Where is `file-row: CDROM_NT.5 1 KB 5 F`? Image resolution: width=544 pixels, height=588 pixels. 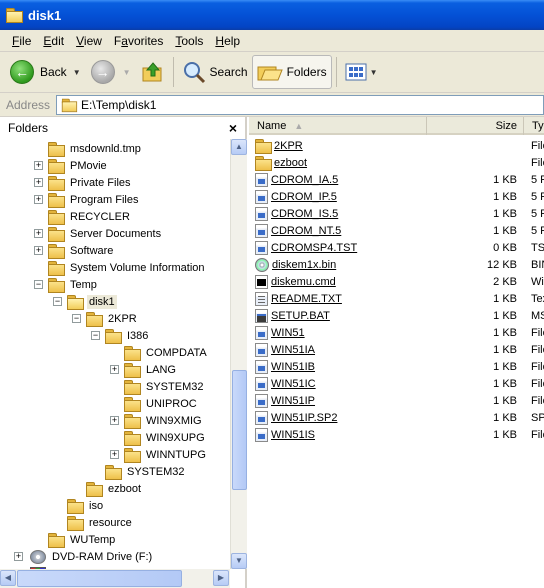 file-row: CDROM_NT.5 1 KB 5 F is located at coordinates (396, 230).